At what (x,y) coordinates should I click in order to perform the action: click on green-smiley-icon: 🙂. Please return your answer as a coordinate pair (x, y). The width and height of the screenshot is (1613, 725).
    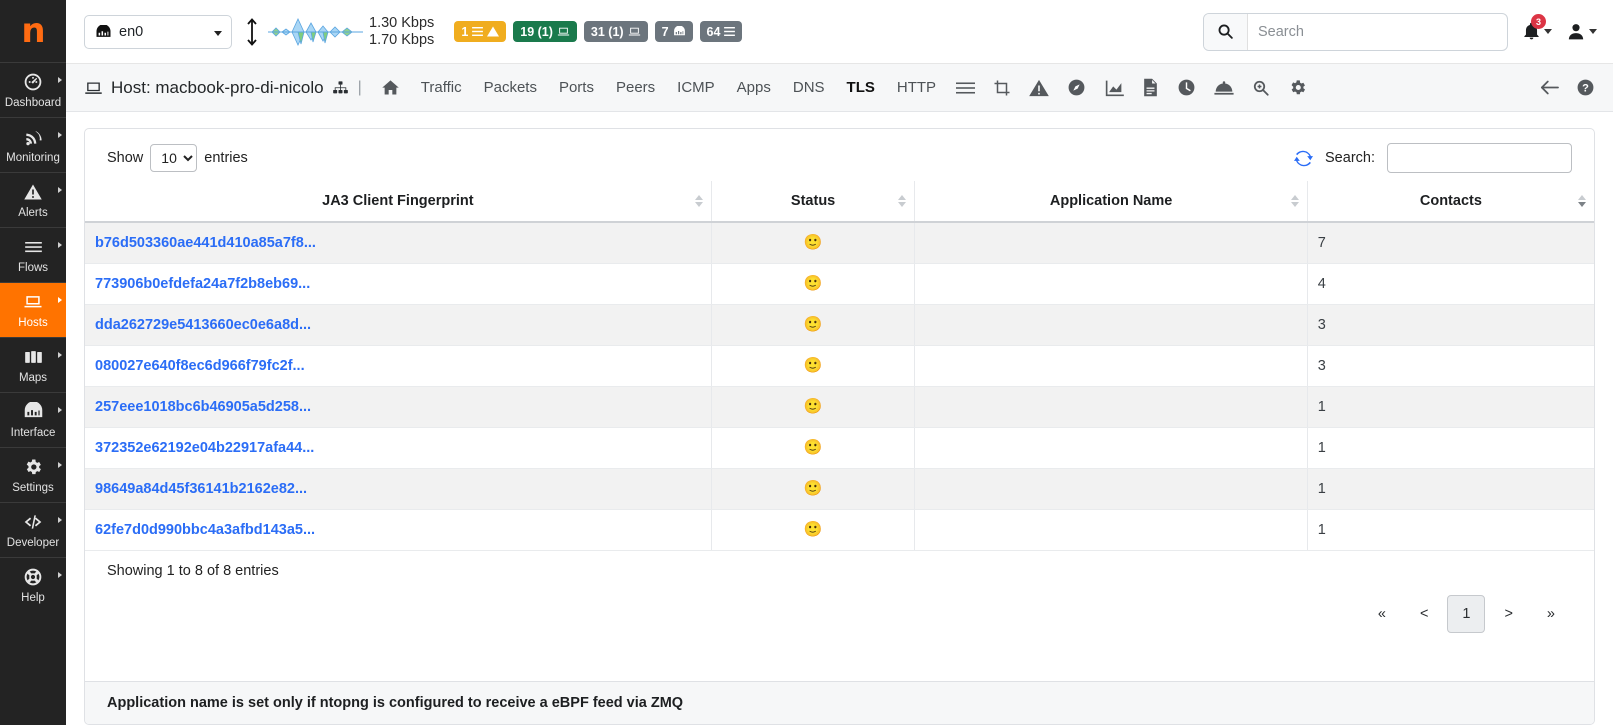
    Looking at the image, I should click on (813, 488).